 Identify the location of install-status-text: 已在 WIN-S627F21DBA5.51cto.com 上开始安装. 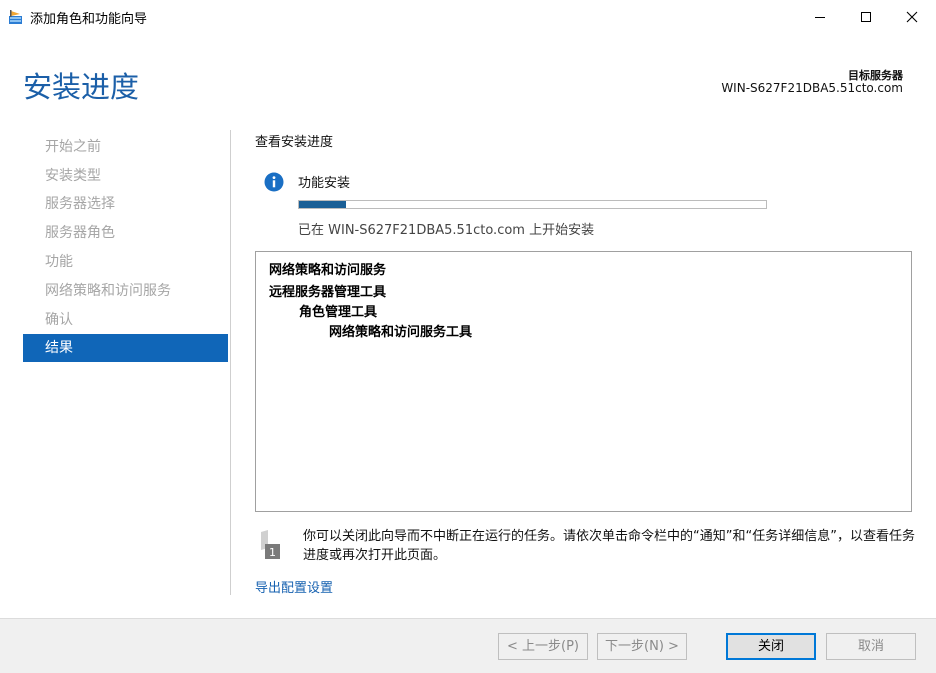
(446, 230).